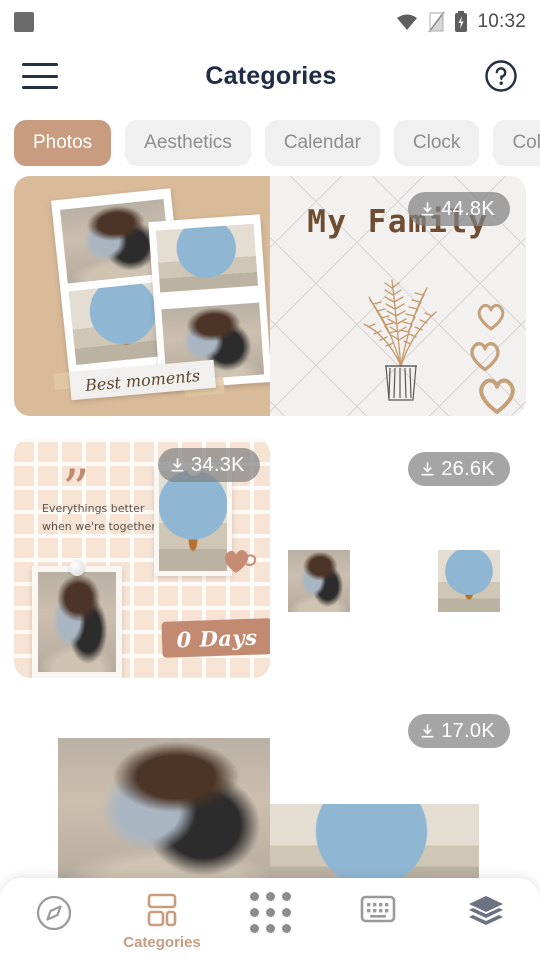 The image size is (540, 960). Describe the element at coordinates (188, 143) in the screenshot. I see `chip-aesthetics: Aesthetics` at that location.